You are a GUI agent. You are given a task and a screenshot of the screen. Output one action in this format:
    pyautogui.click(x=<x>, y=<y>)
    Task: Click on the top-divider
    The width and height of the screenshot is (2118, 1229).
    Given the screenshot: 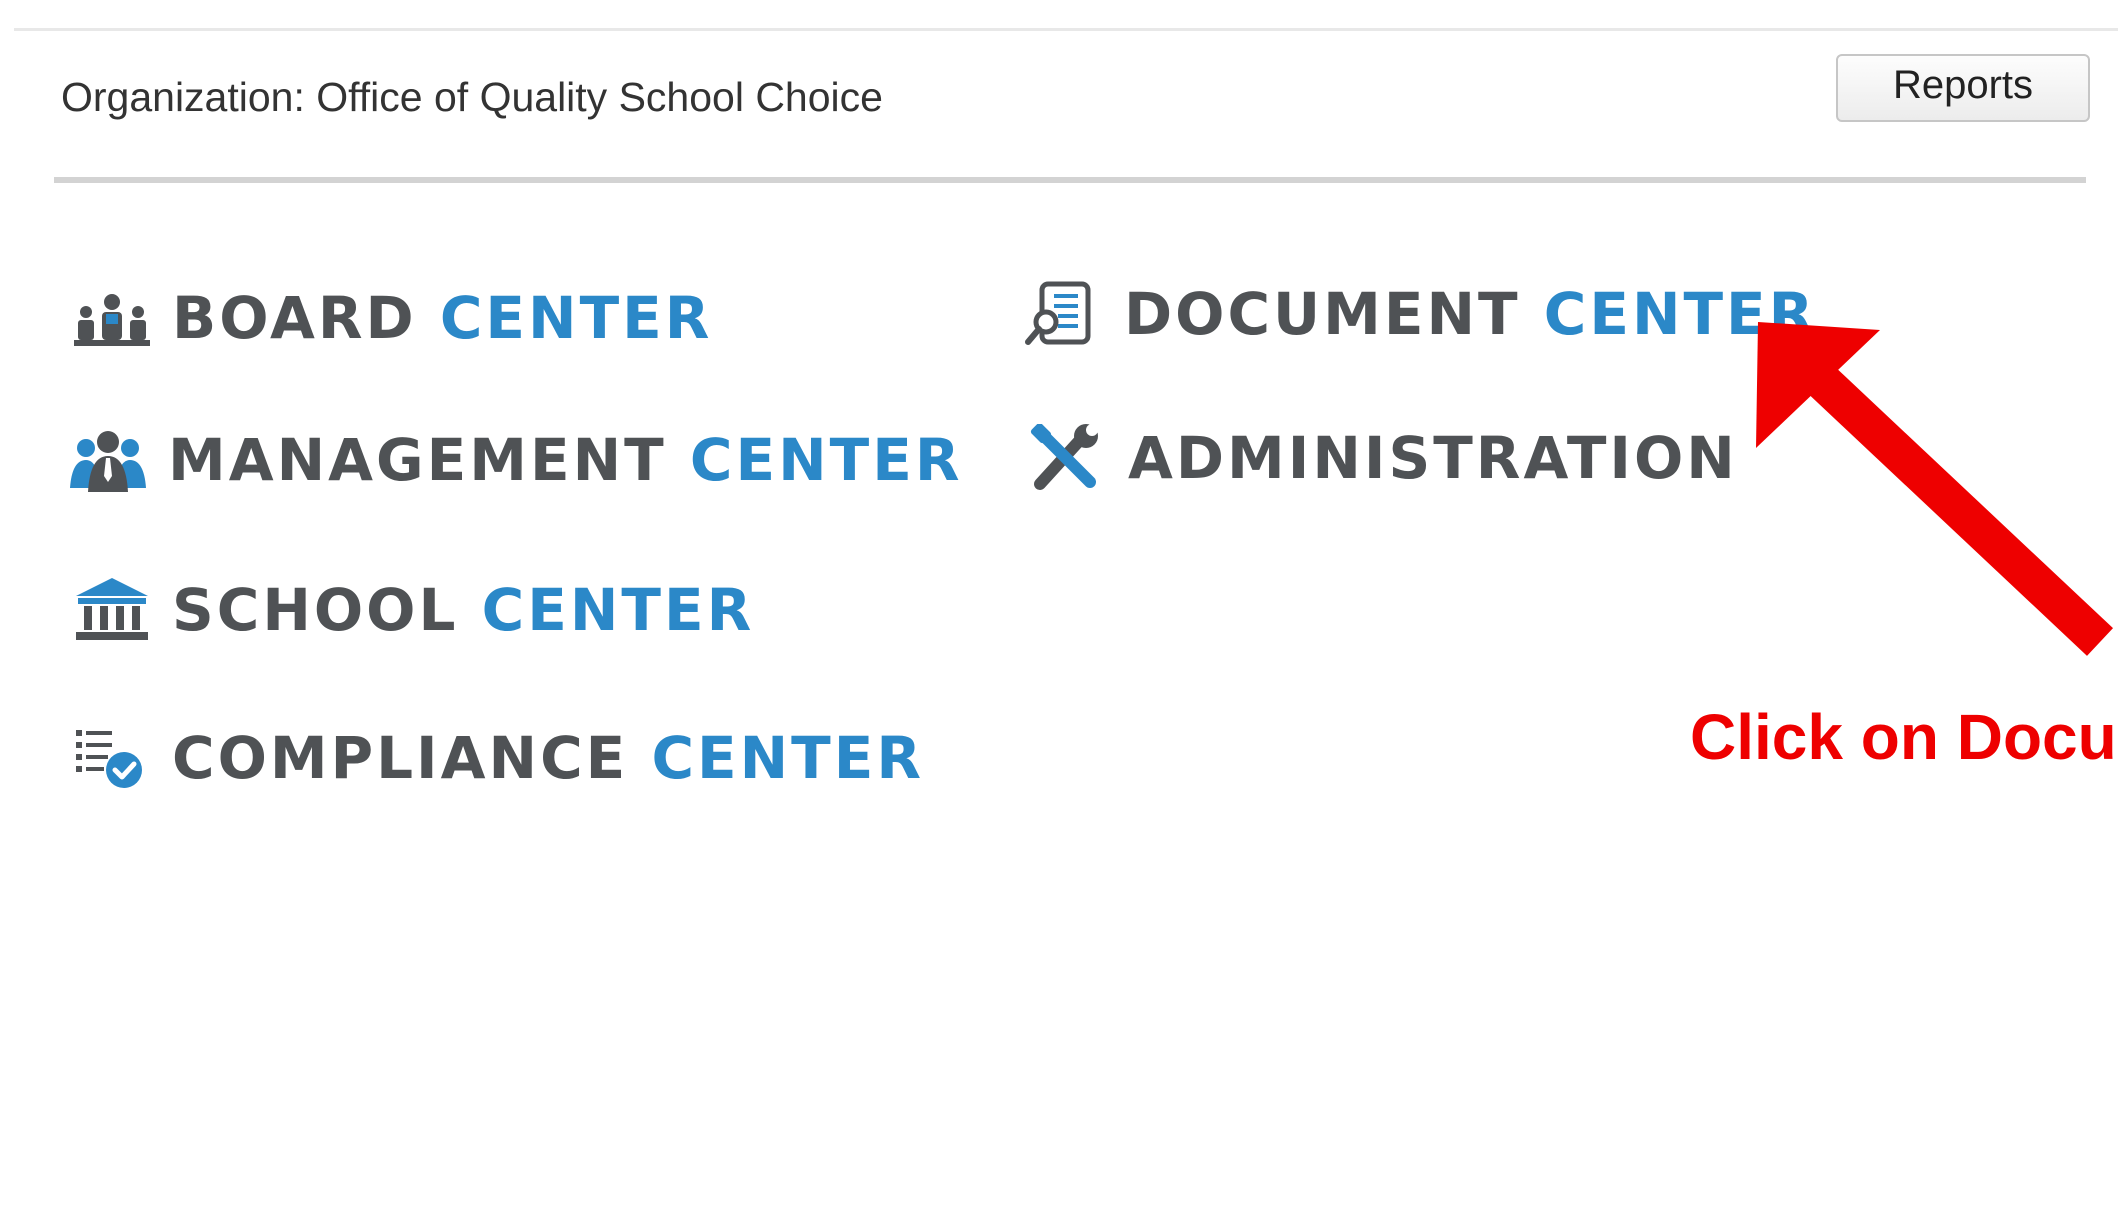 What is the action you would take?
    pyautogui.click(x=1066, y=29)
    